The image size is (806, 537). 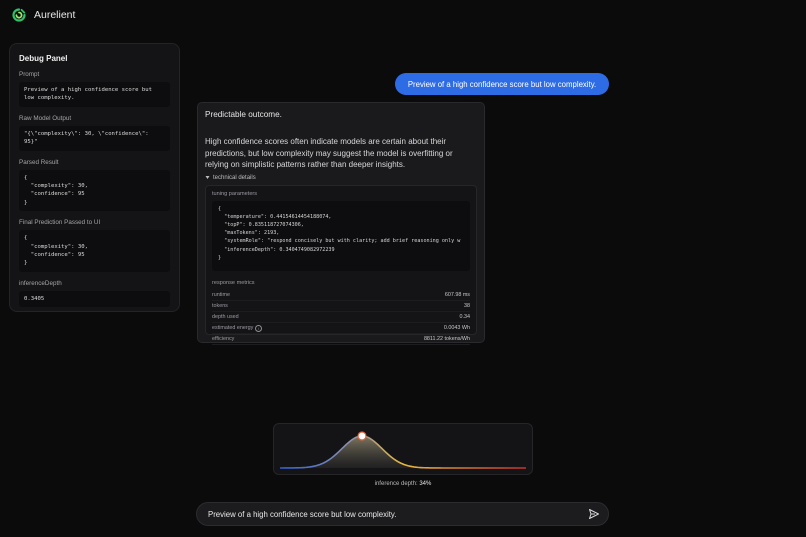 What do you see at coordinates (207, 177) in the screenshot?
I see `caret-down-icon` at bounding box center [207, 177].